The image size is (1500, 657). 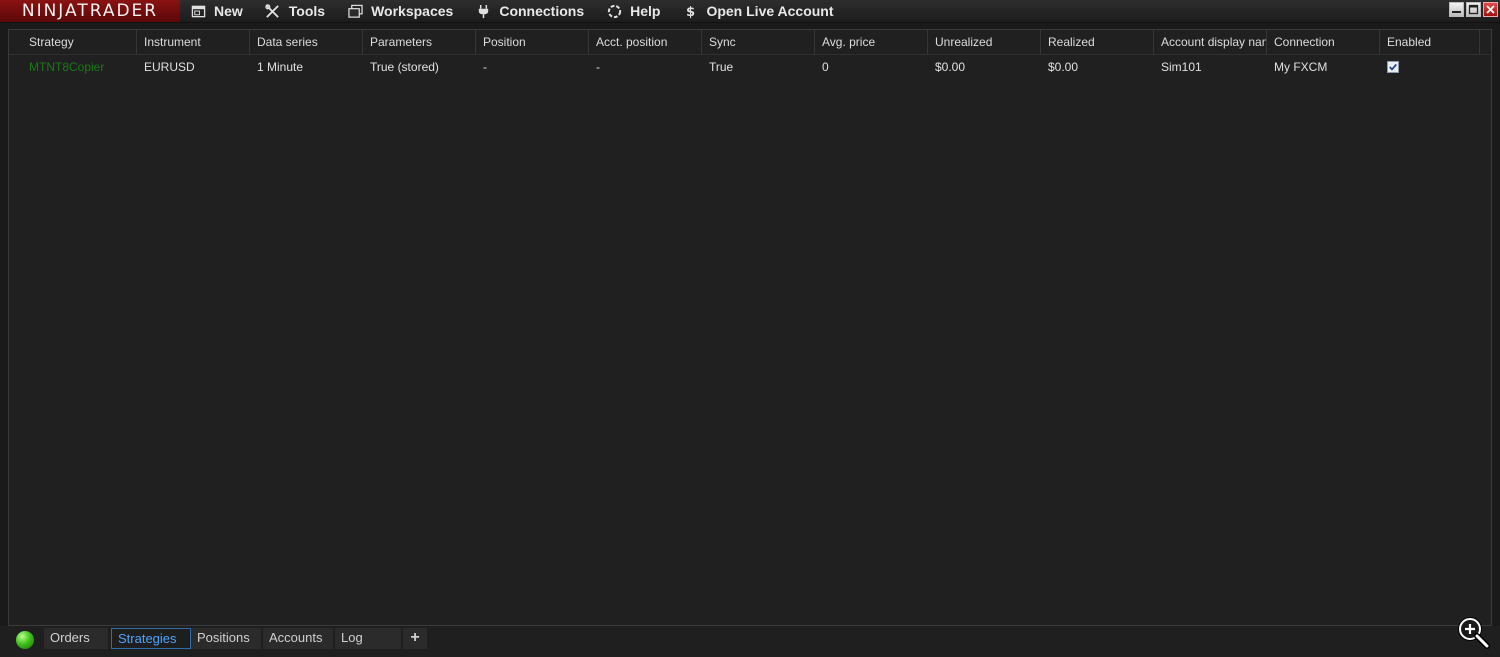 What do you see at coordinates (770, 11) in the screenshot?
I see `menu-open-live-account-label: Open Live Account` at bounding box center [770, 11].